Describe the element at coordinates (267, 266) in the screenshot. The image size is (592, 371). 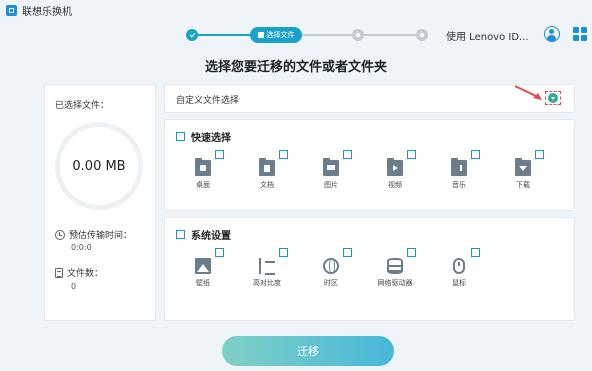
I see `contrast-icon` at that location.